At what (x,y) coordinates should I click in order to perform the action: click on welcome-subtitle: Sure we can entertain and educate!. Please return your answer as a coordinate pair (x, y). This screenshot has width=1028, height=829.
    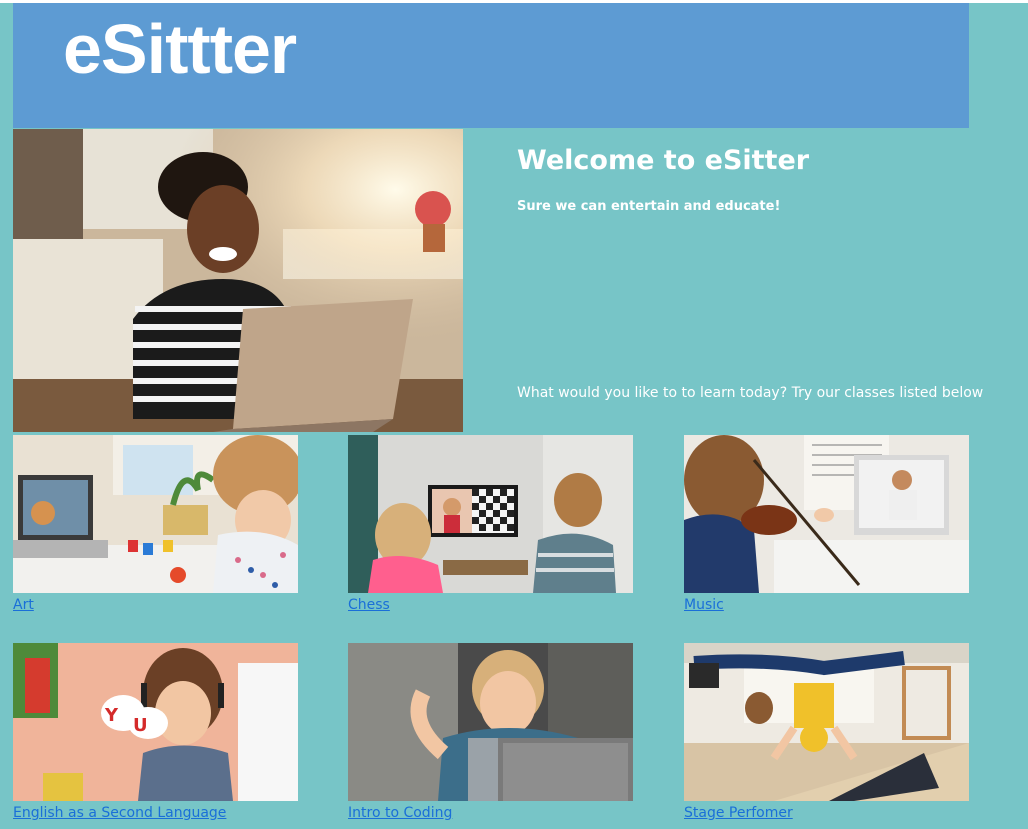
    Looking at the image, I should click on (649, 206).